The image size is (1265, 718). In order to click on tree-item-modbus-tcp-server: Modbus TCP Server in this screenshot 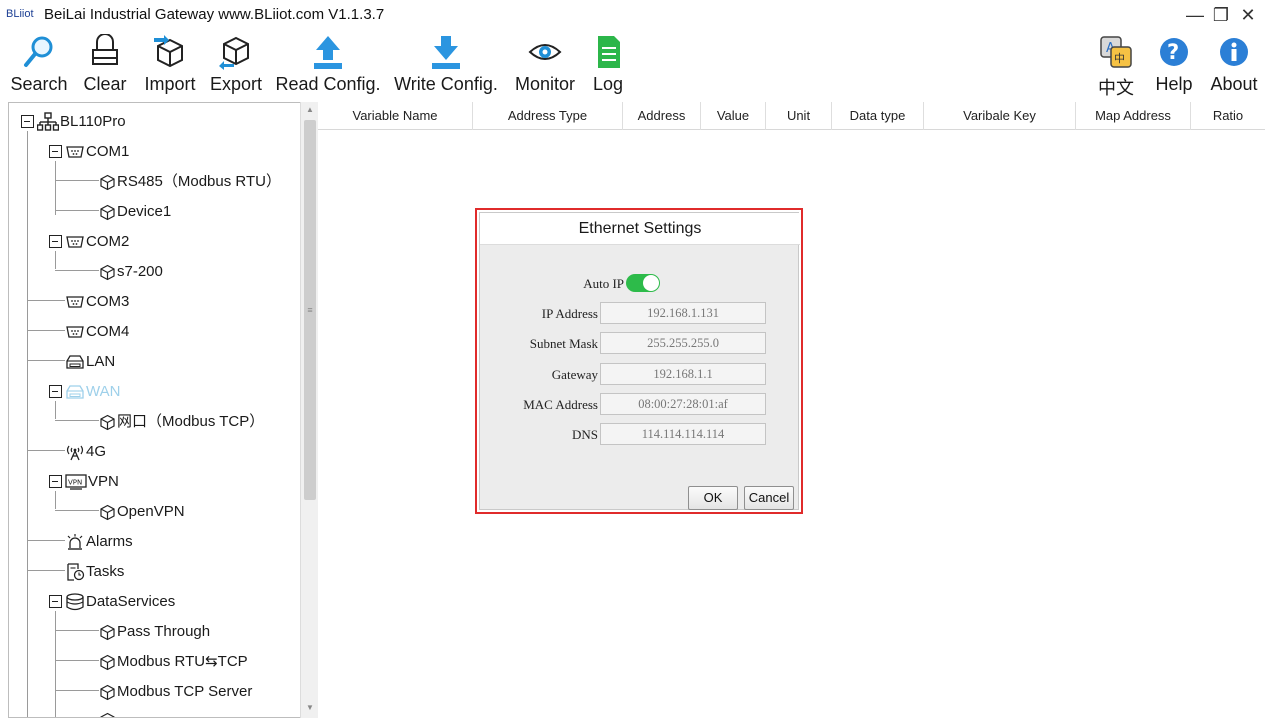, I will do `click(175, 692)`.